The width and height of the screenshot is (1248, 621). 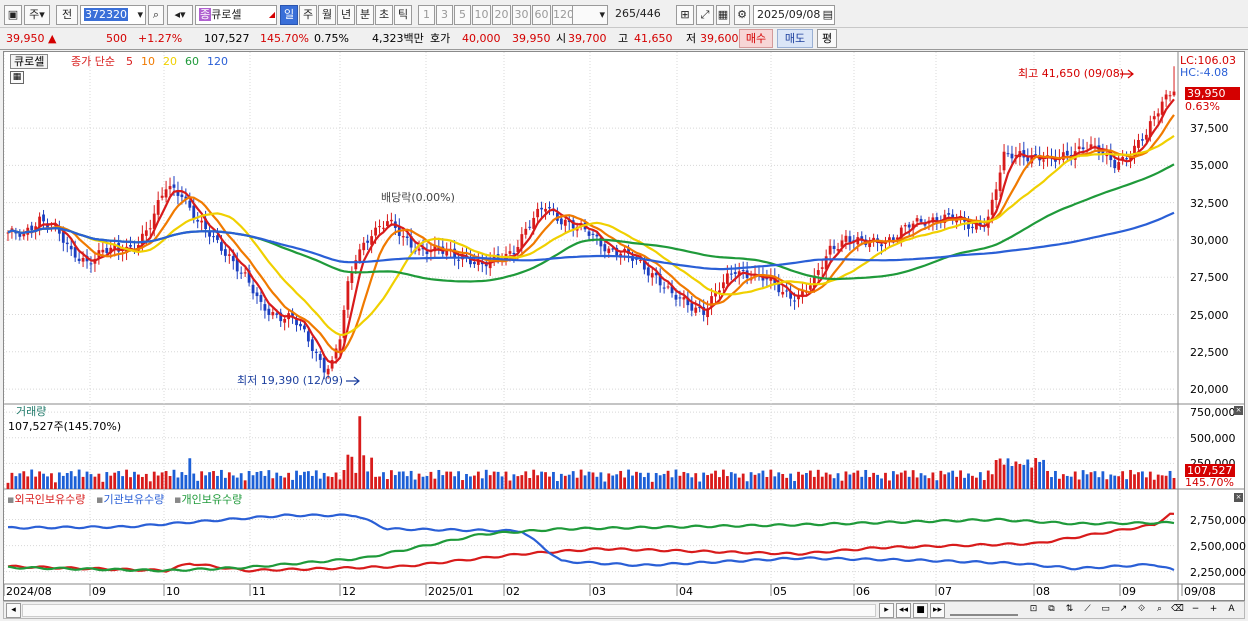 What do you see at coordinates (705, 15) in the screenshot?
I see `zoom-icon: ⤢` at bounding box center [705, 15].